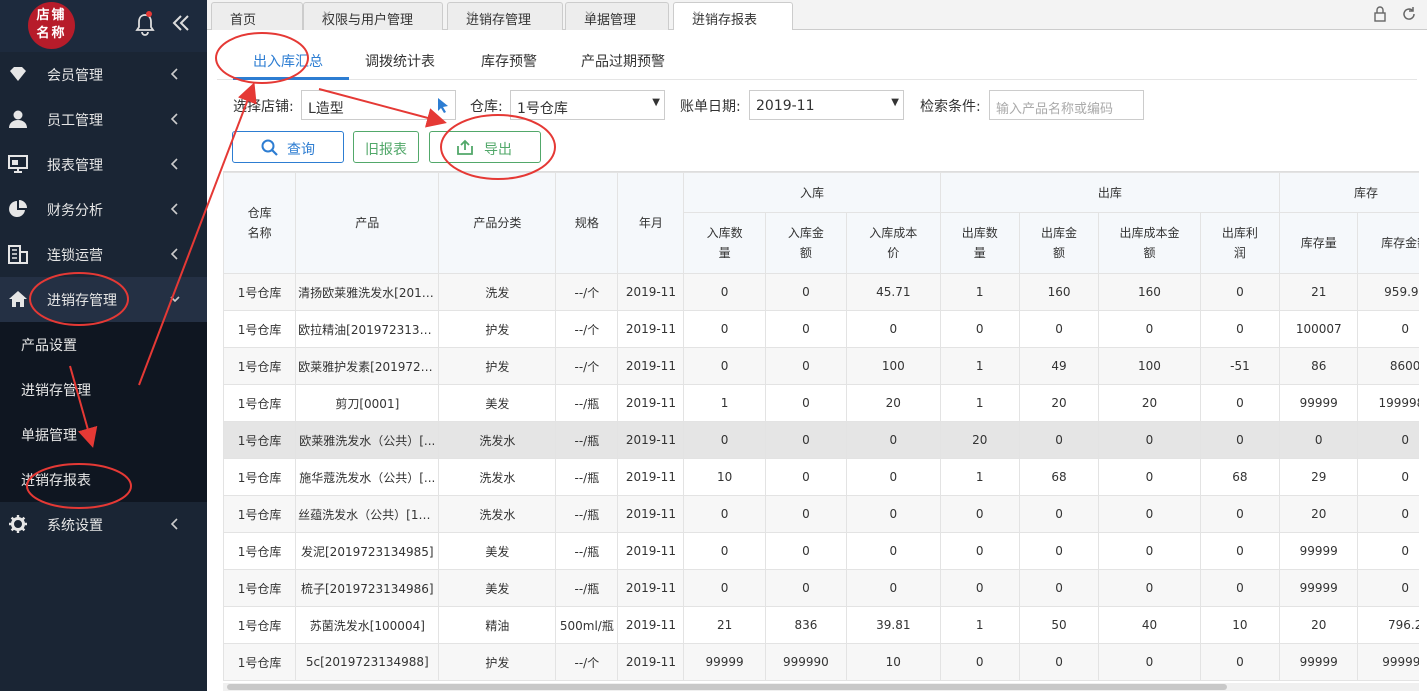 Image resolution: width=1427 pixels, height=691 pixels. What do you see at coordinates (443, 105) in the screenshot?
I see `cursor-pointer-icon` at bounding box center [443, 105].